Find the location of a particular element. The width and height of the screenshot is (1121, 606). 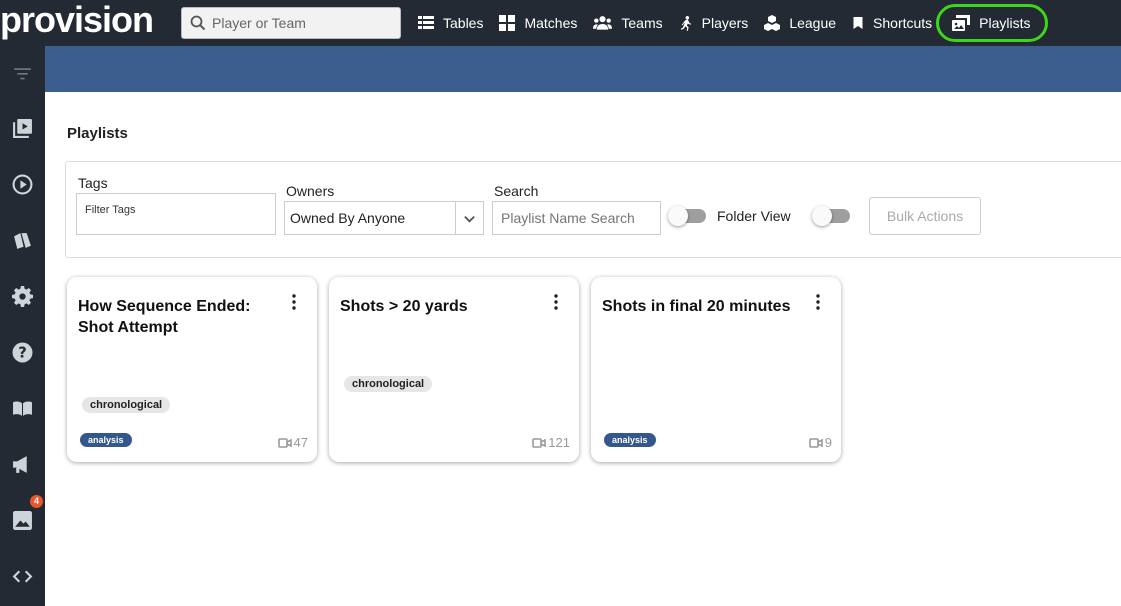

runner-icon is located at coordinates (685, 23).